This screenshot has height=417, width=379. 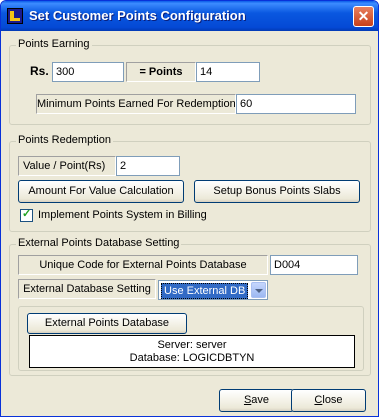 What do you see at coordinates (15, 16) in the screenshot?
I see `app-icon` at bounding box center [15, 16].